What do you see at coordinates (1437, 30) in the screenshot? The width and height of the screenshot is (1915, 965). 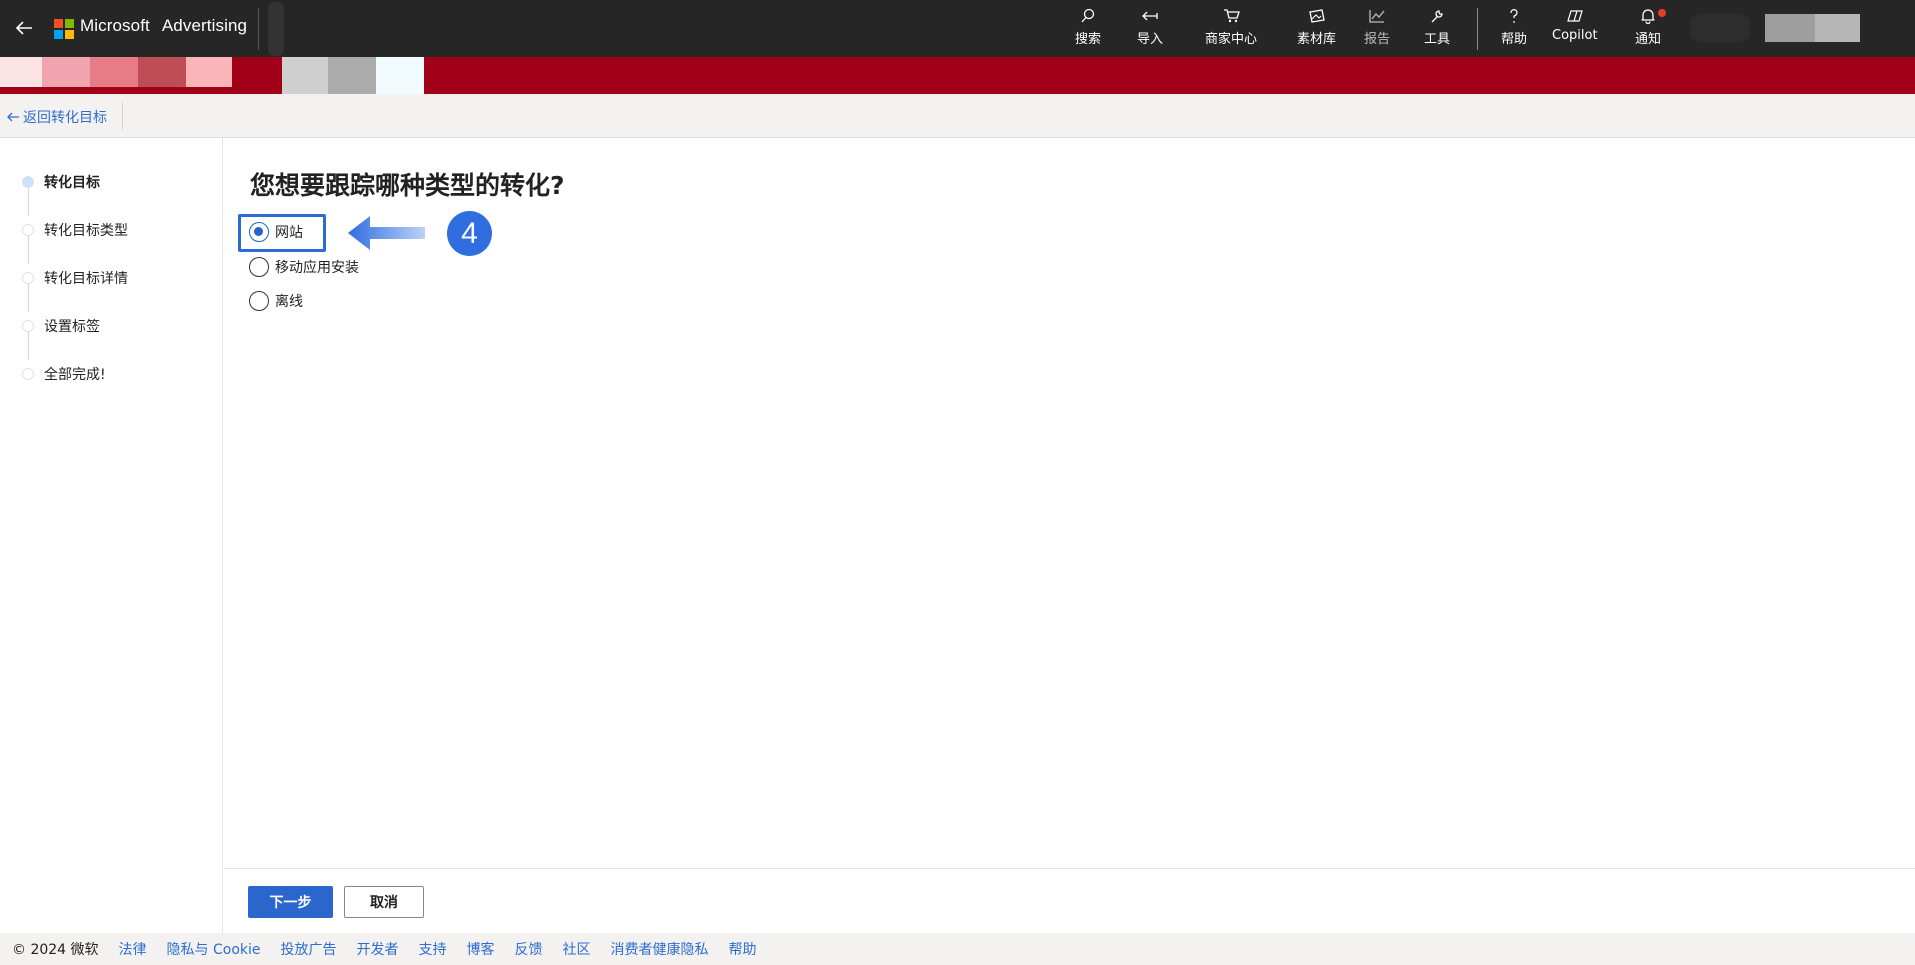 I see `nav-tools: 工具` at bounding box center [1437, 30].